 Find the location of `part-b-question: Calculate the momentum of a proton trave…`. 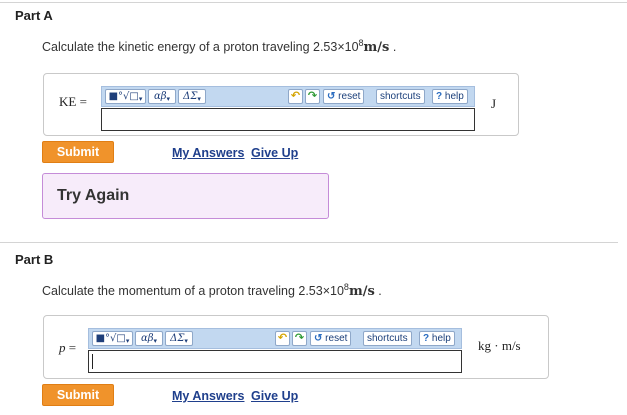

part-b-question: Calculate the momentum of a proton trave… is located at coordinates (212, 290).